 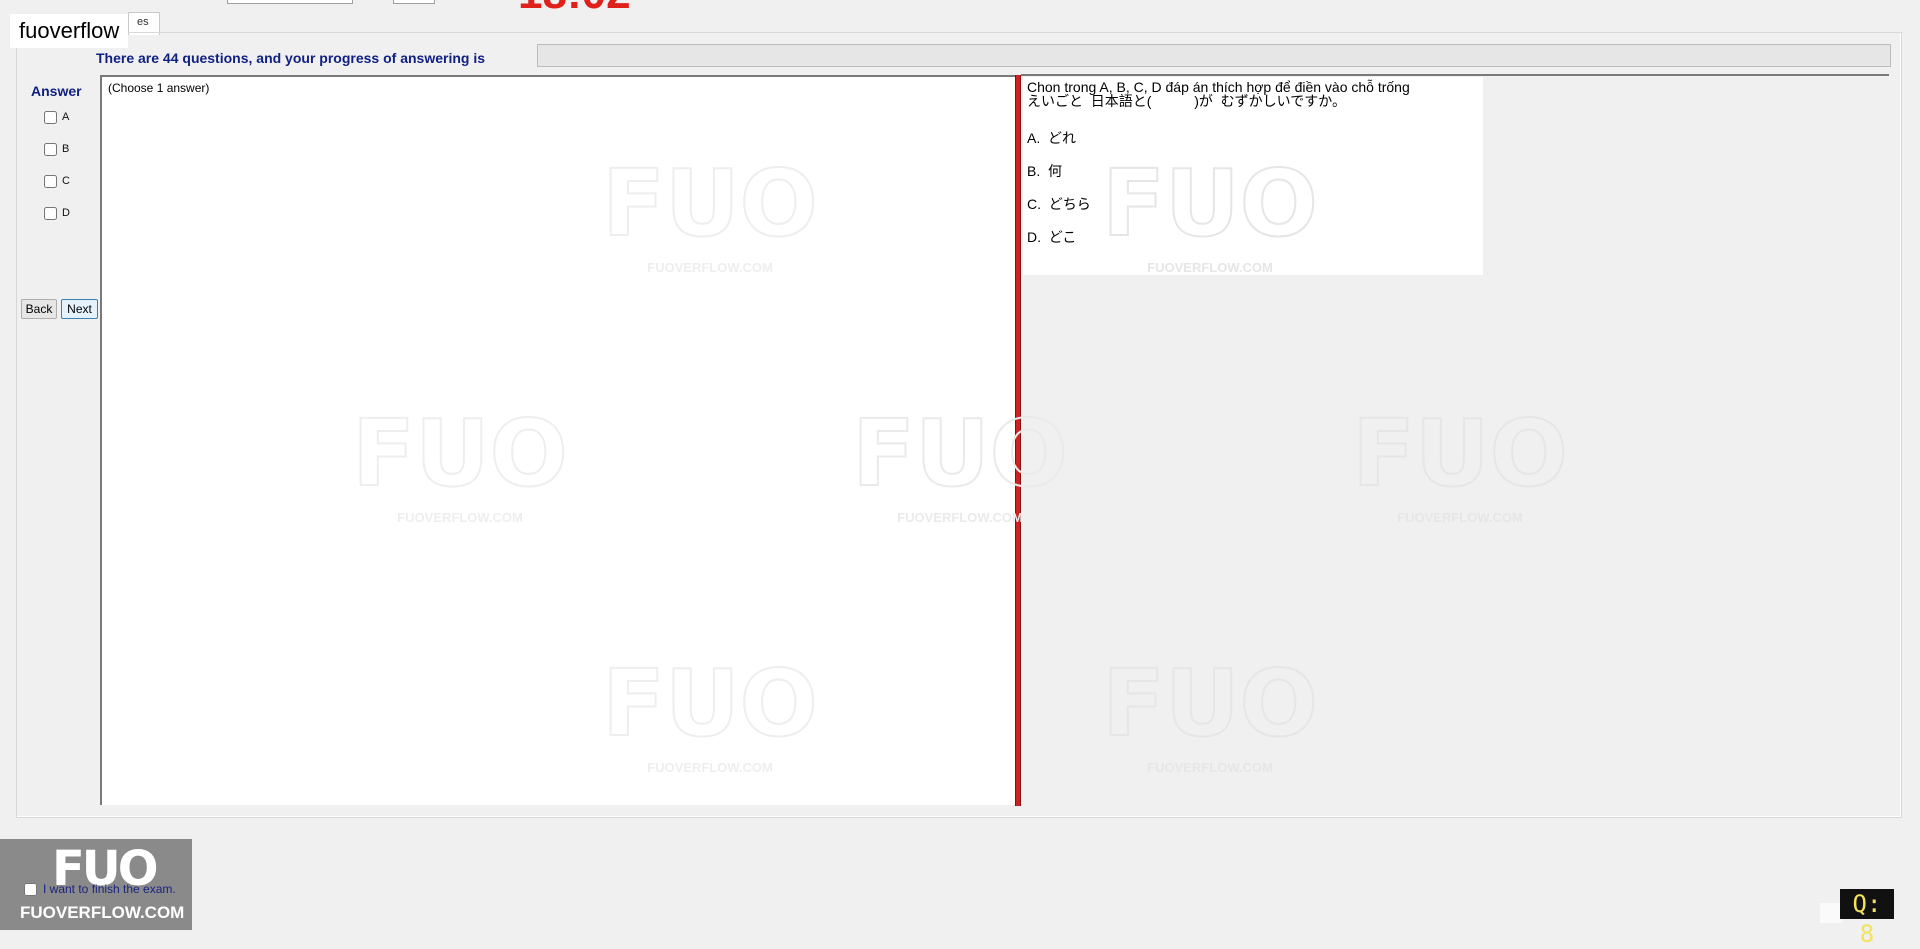 I want to click on small-field, so click(x=414, y=2).